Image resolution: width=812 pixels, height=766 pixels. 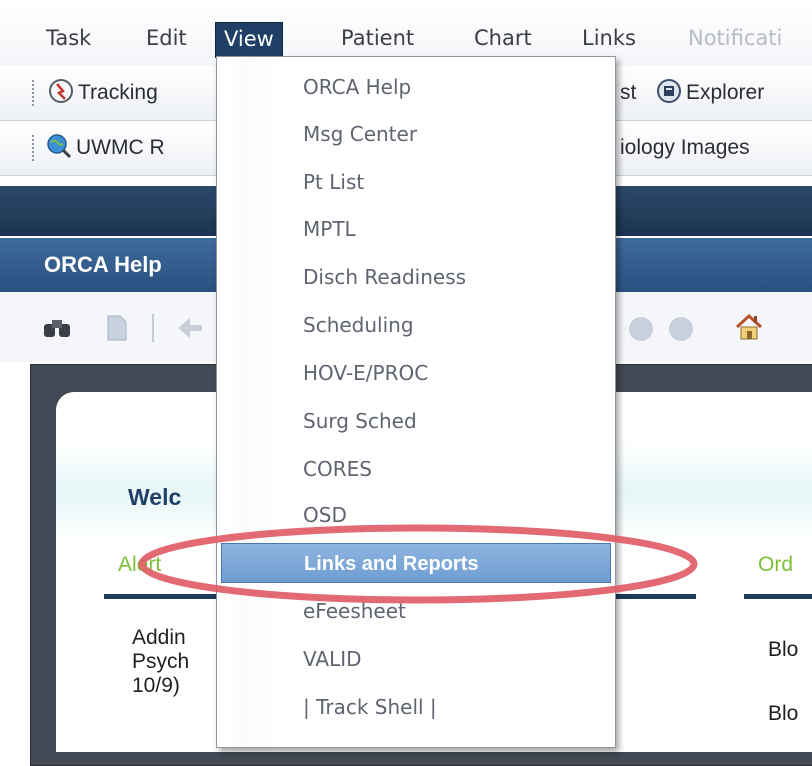 What do you see at coordinates (166, 39) in the screenshot?
I see `menu-edit: Edit` at bounding box center [166, 39].